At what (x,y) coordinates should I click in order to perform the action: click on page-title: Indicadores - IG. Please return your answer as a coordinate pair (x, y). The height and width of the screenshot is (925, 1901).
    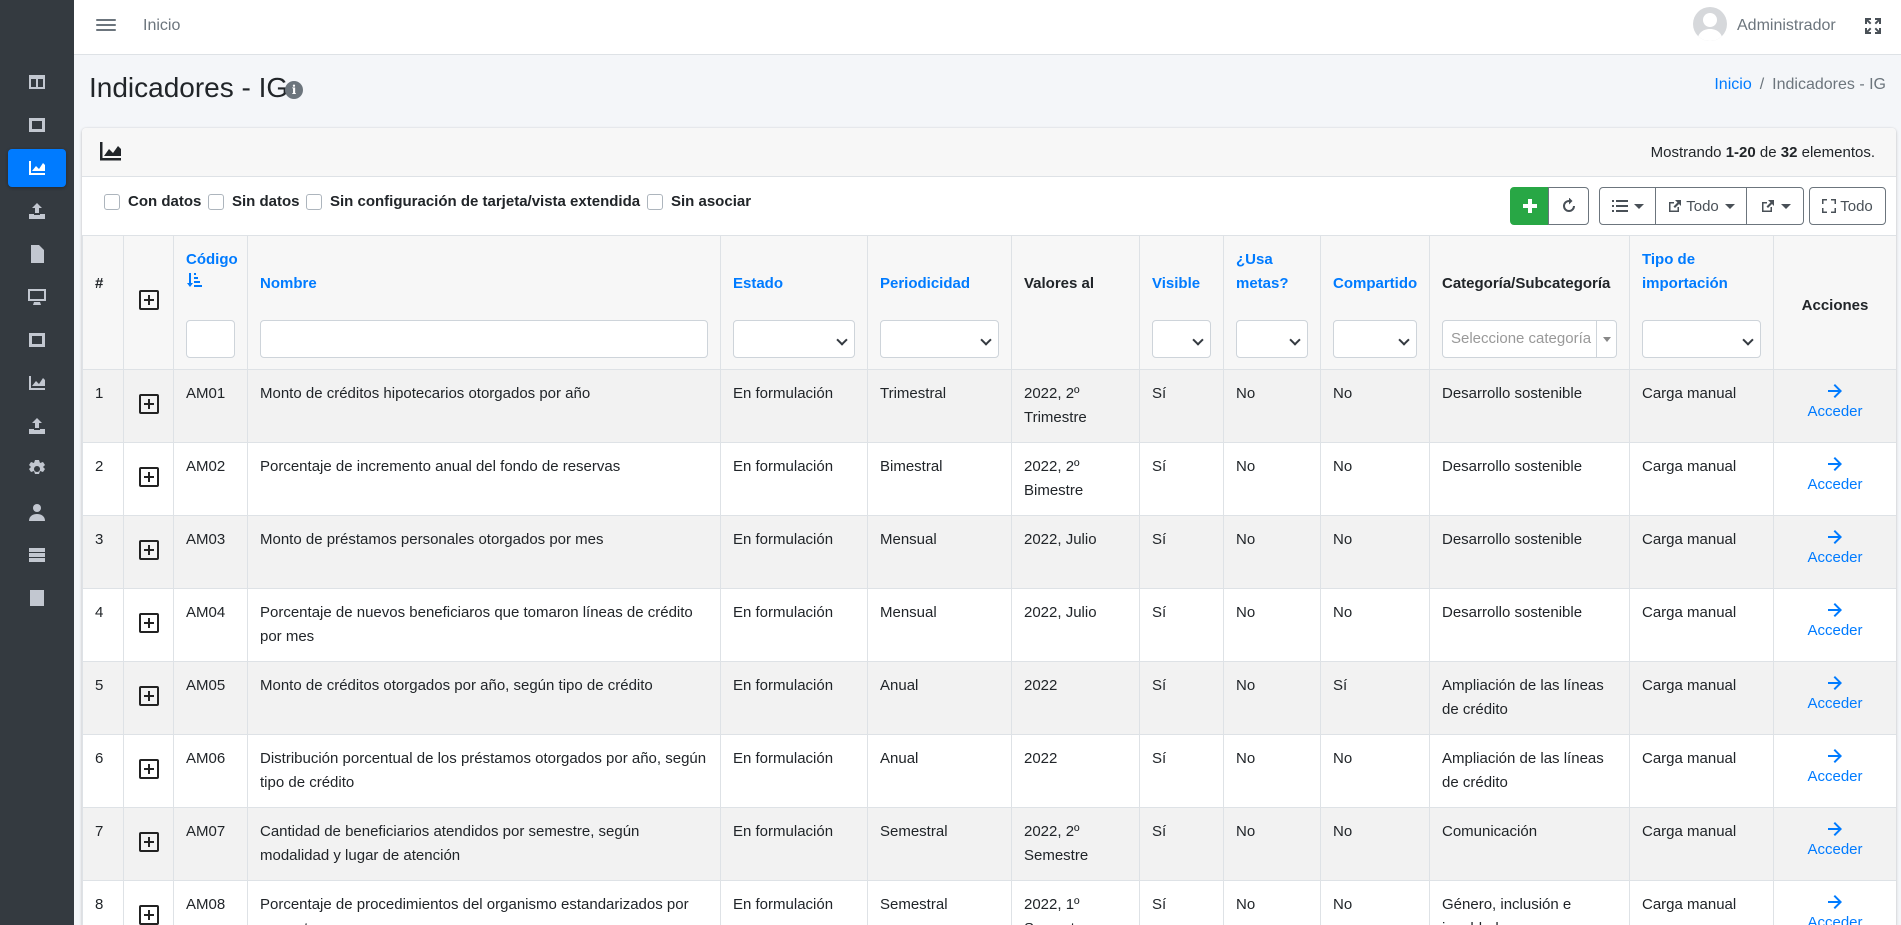
    Looking at the image, I should click on (189, 87).